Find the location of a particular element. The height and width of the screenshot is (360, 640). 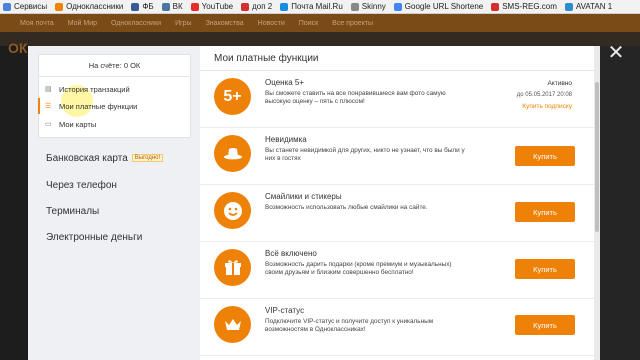

payment-terminals: Терминалы is located at coordinates (72, 211).